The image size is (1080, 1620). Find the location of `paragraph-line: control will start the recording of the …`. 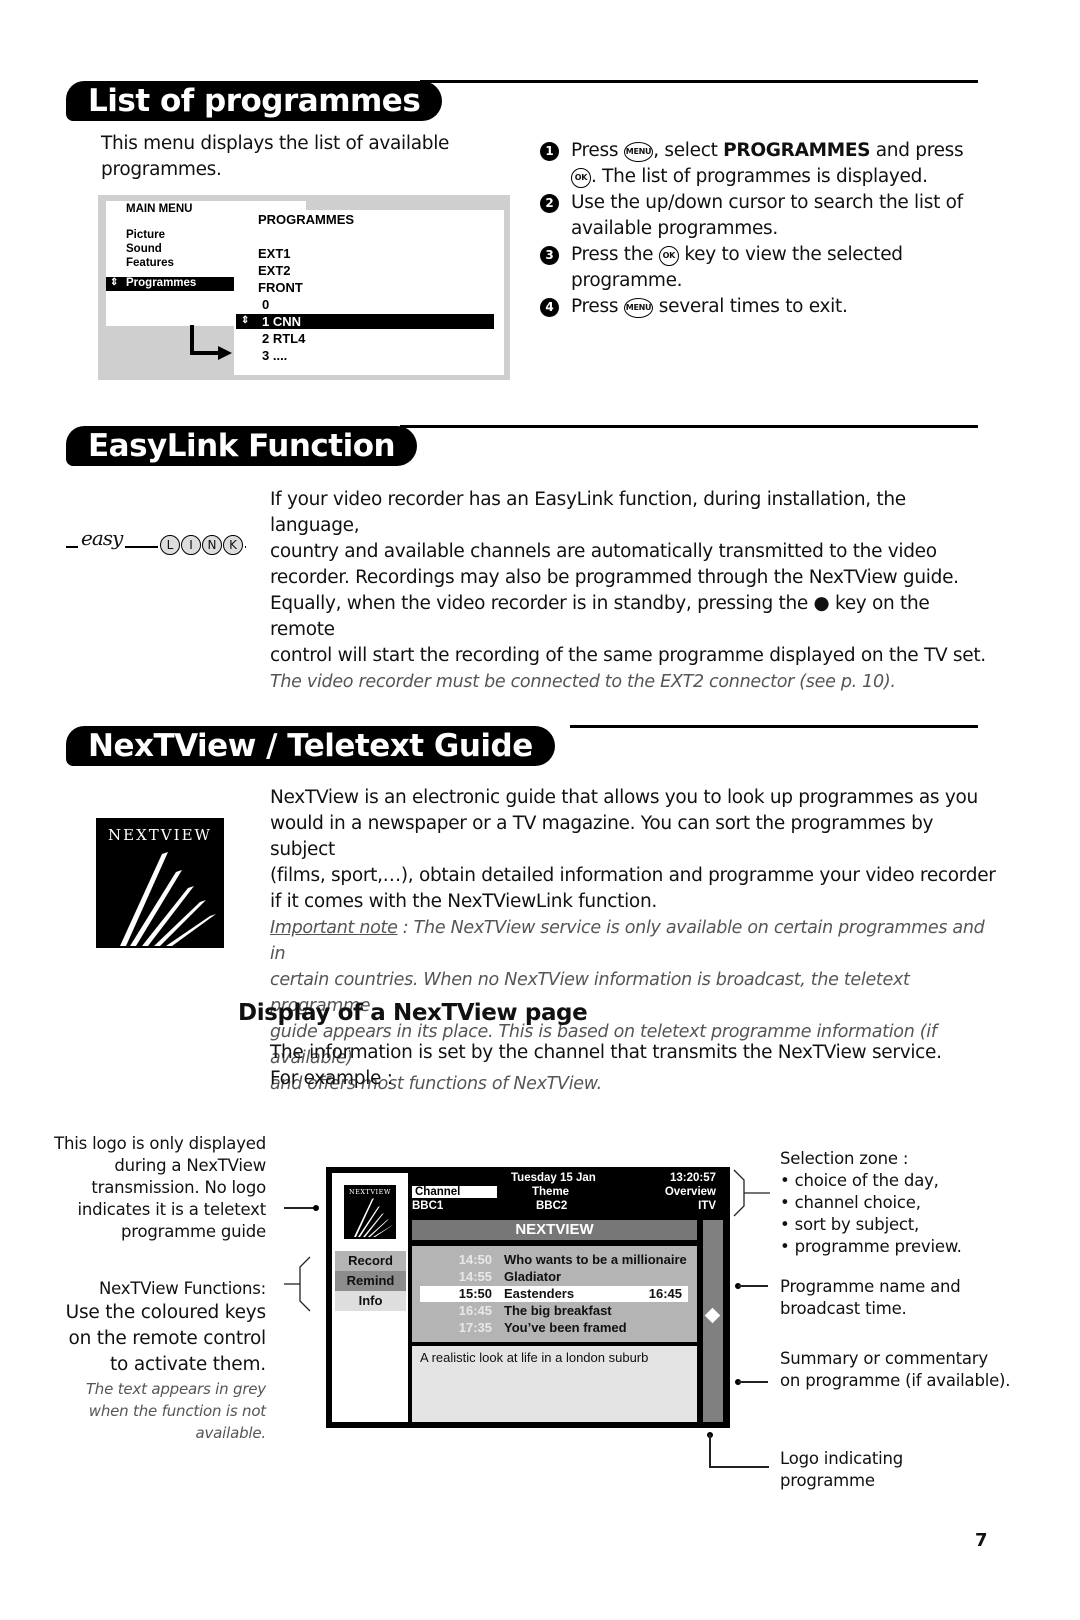

paragraph-line: control will start the recording of the … is located at coordinates (628, 655).